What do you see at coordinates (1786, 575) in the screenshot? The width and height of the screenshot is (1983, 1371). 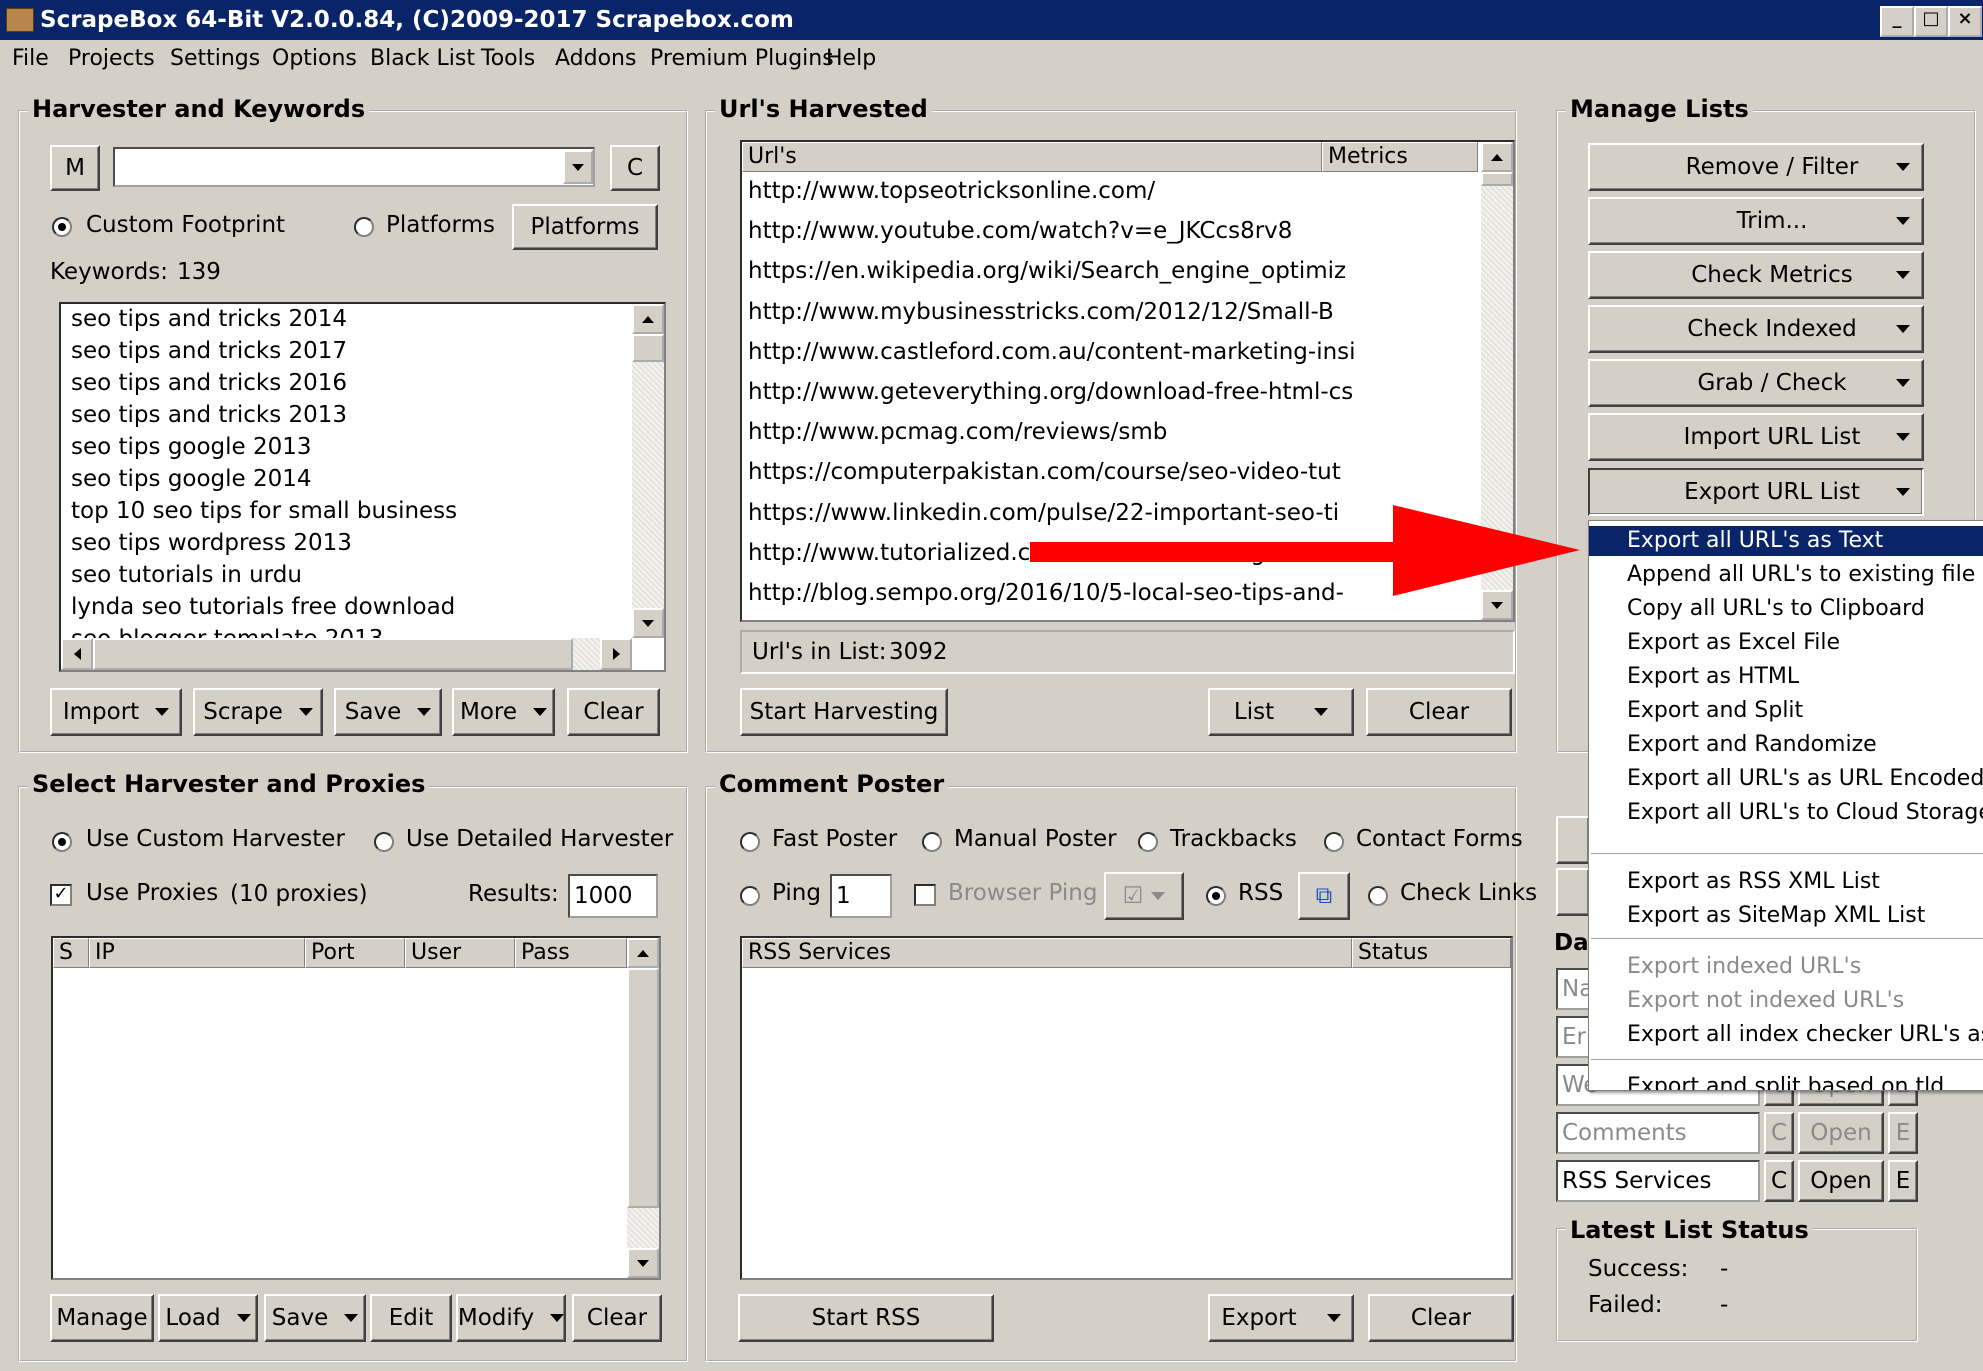 I see `export-menu-item: Append all URL's to existing file` at bounding box center [1786, 575].